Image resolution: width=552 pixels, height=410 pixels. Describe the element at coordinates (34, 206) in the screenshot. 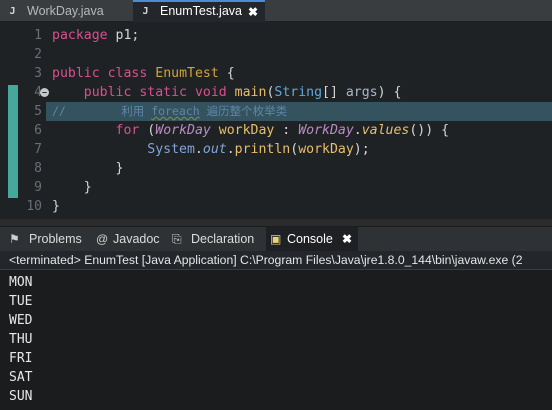

I see `line-number: 10` at that location.